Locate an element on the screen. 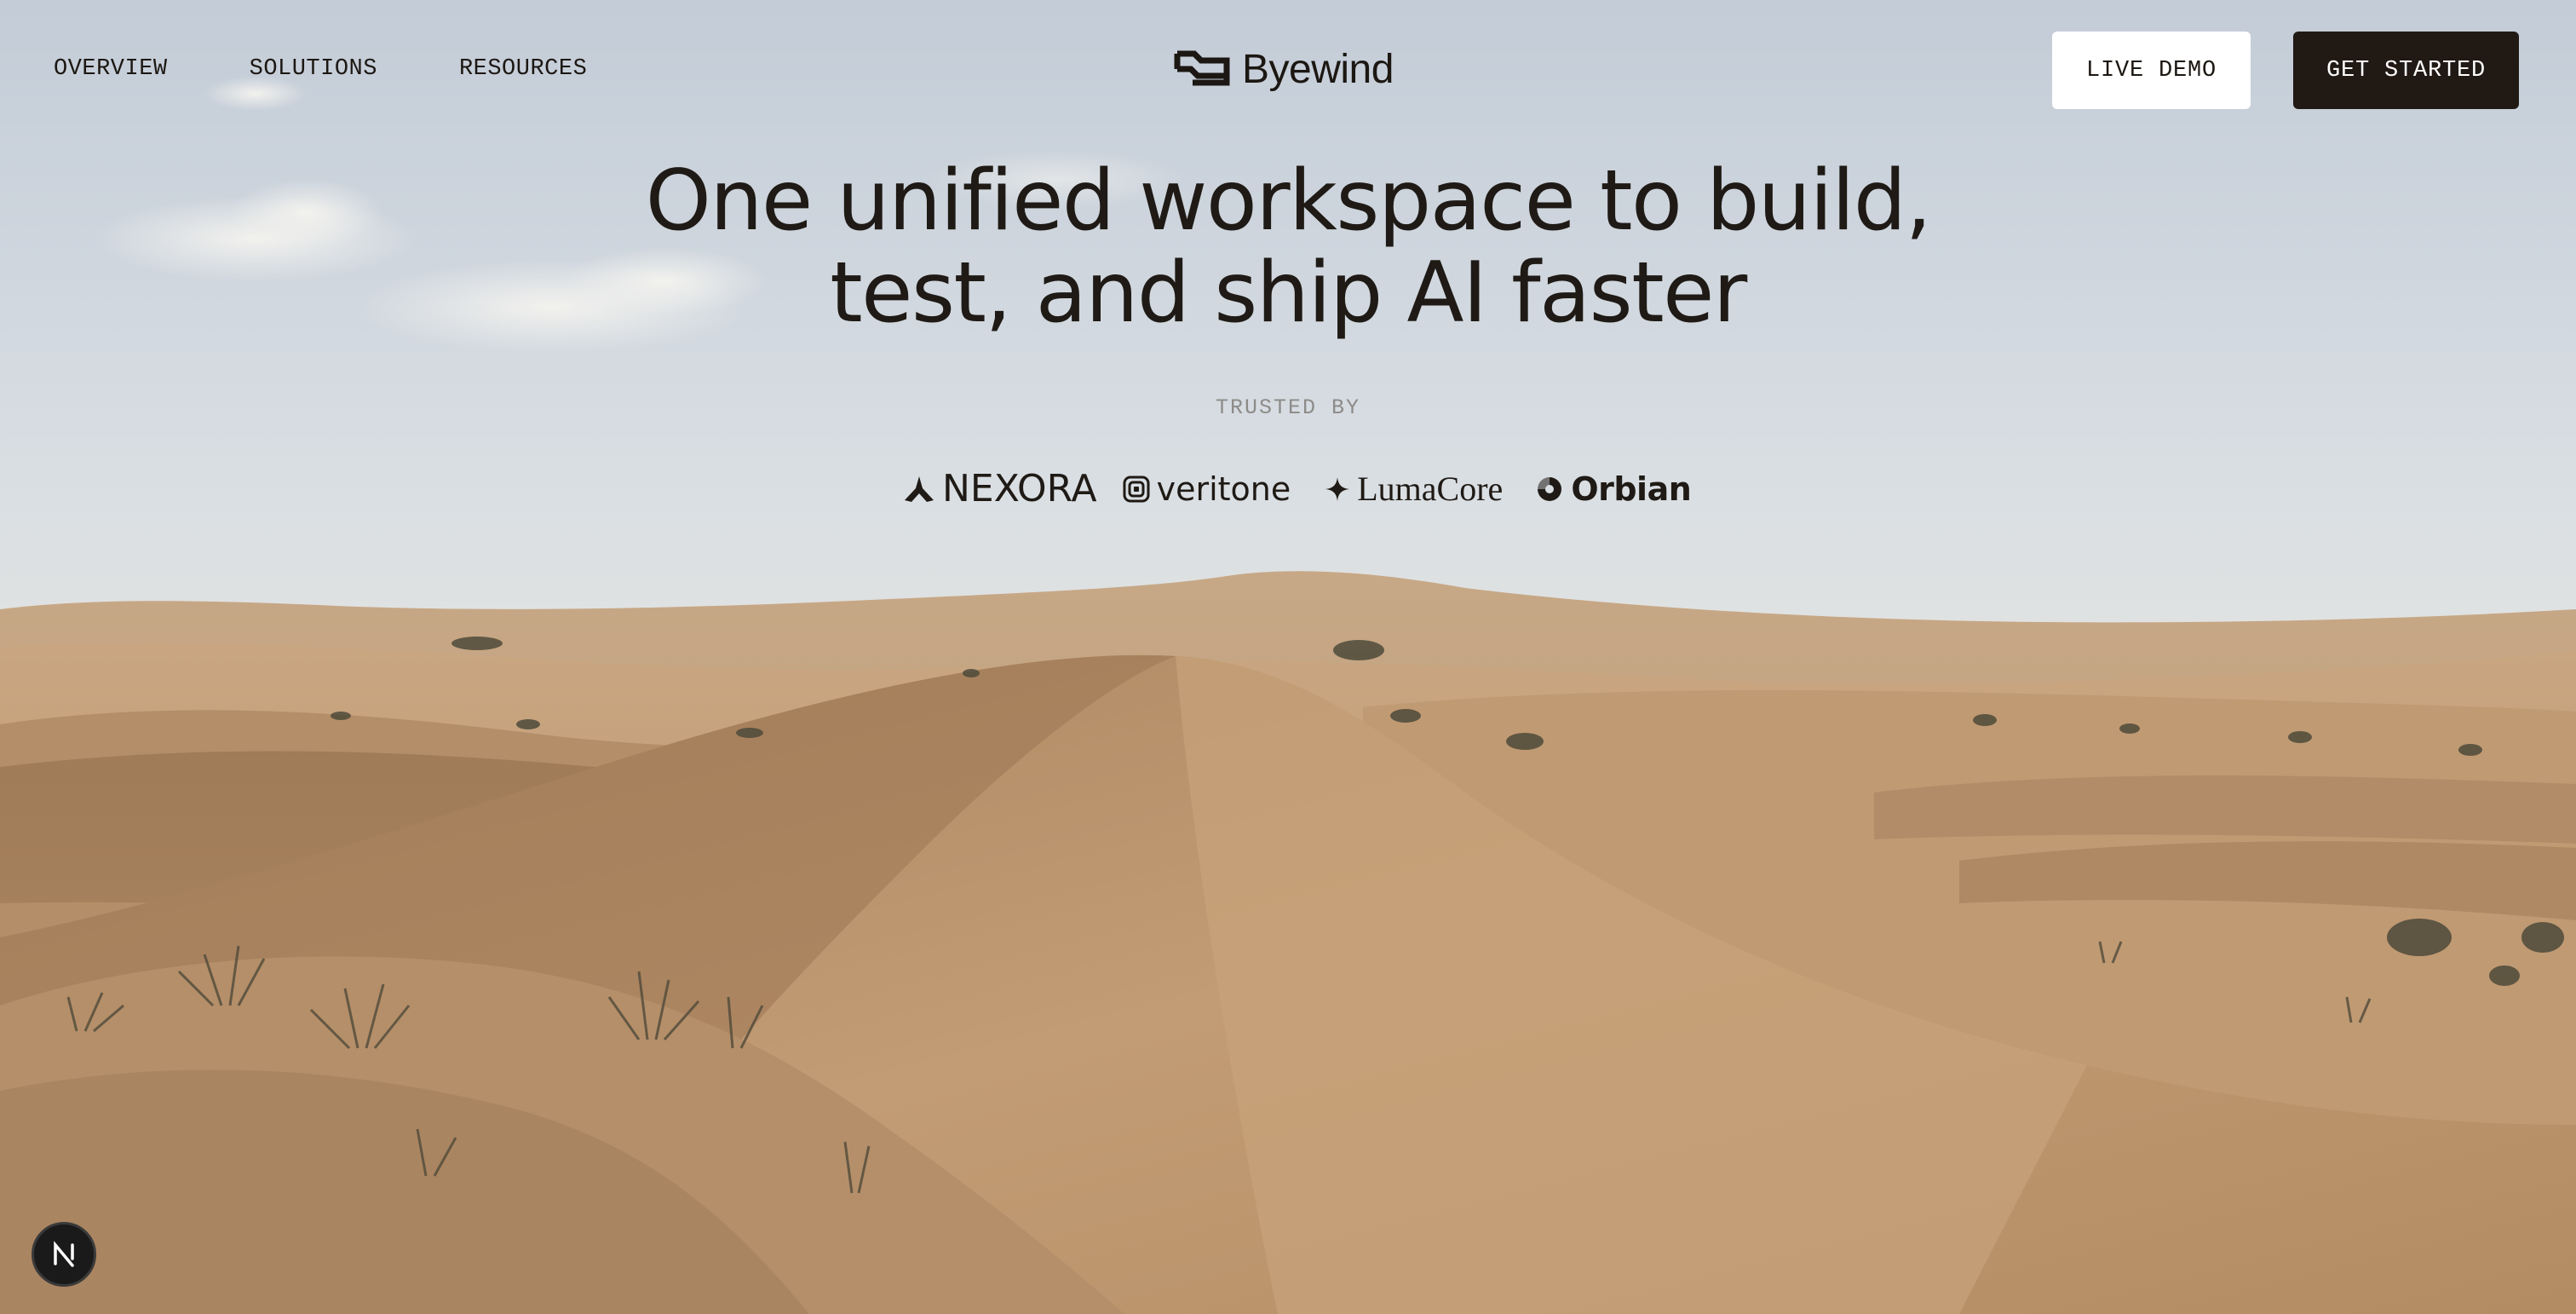 This screenshot has height=1314, width=2576. veritone-mark-icon is located at coordinates (1136, 488).